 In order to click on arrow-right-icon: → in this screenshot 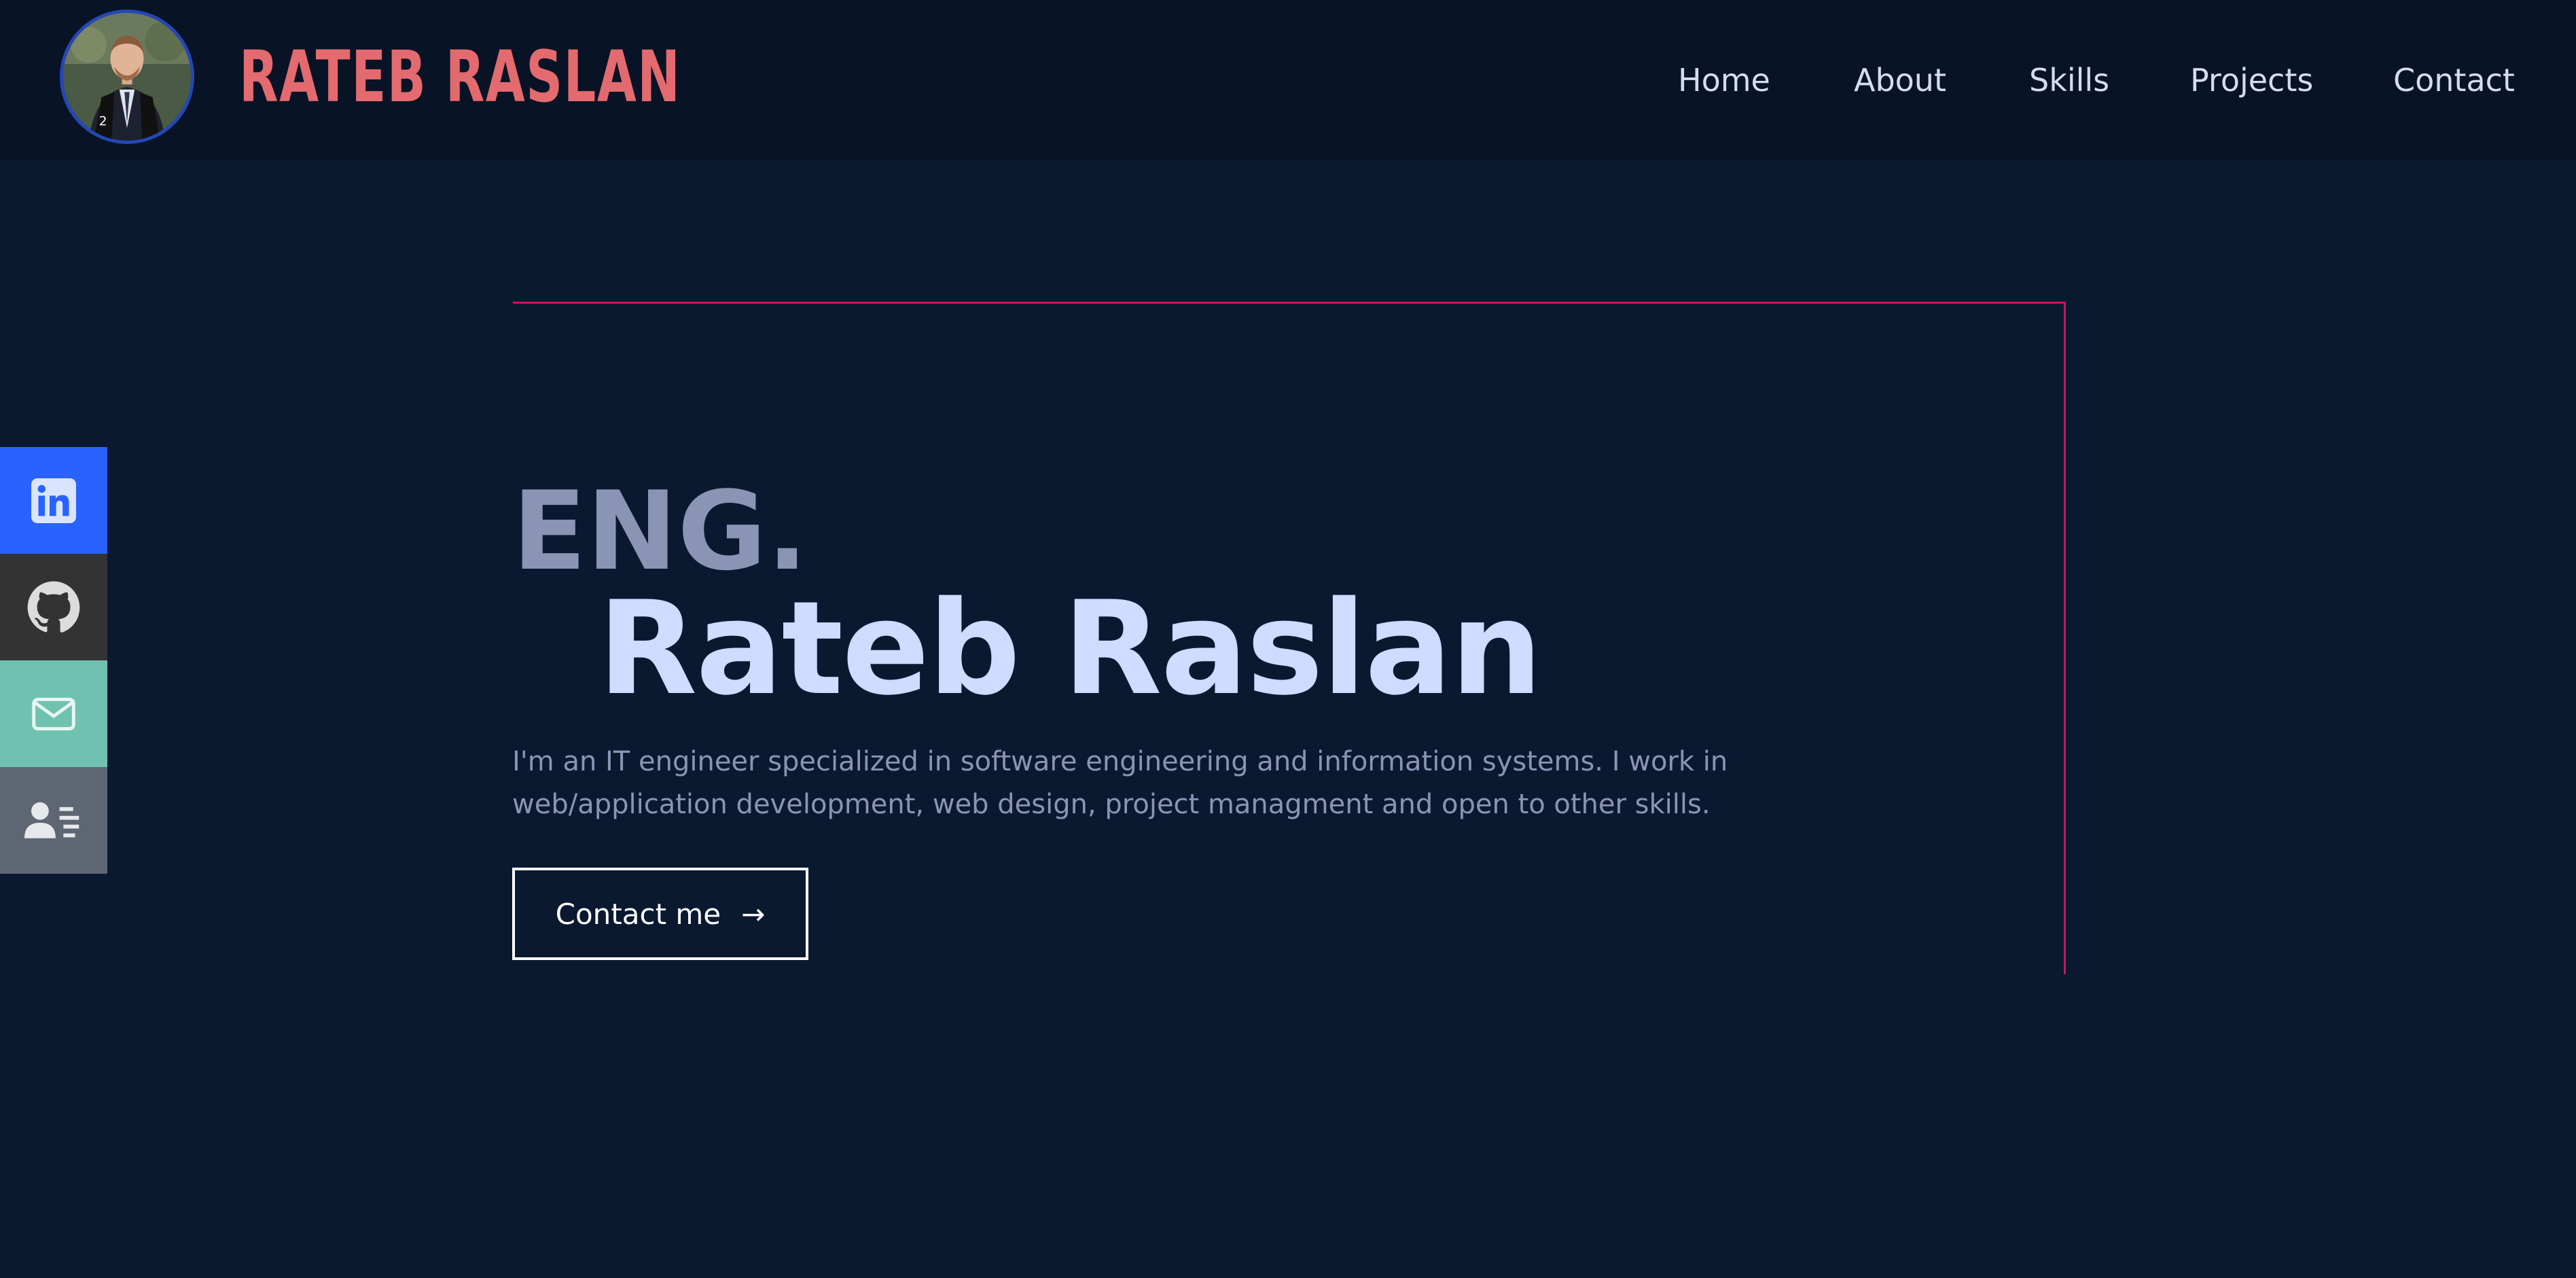, I will do `click(753, 914)`.